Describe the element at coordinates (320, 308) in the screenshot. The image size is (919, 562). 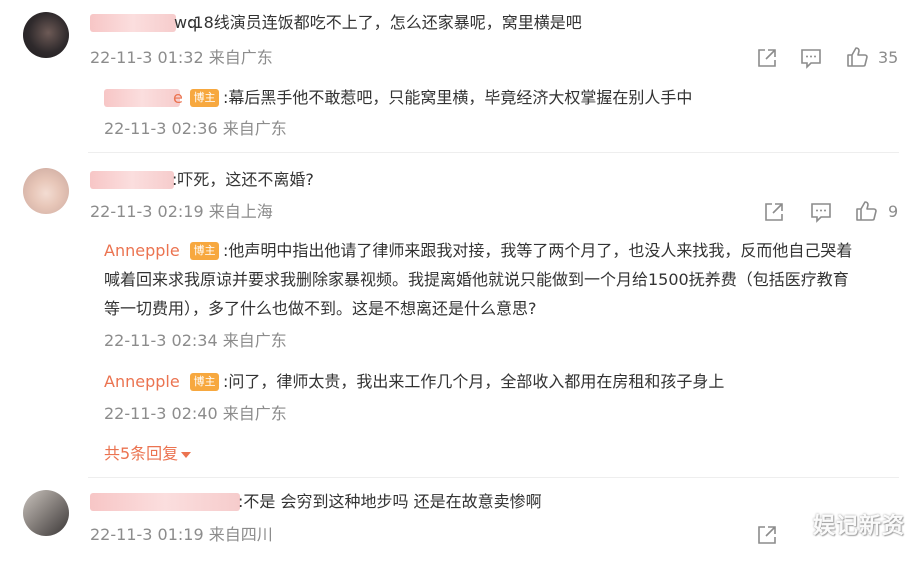
I see `reply-text-line: 等一切费用），多了什么也做不到。这是不想离还是什么意思?` at that location.